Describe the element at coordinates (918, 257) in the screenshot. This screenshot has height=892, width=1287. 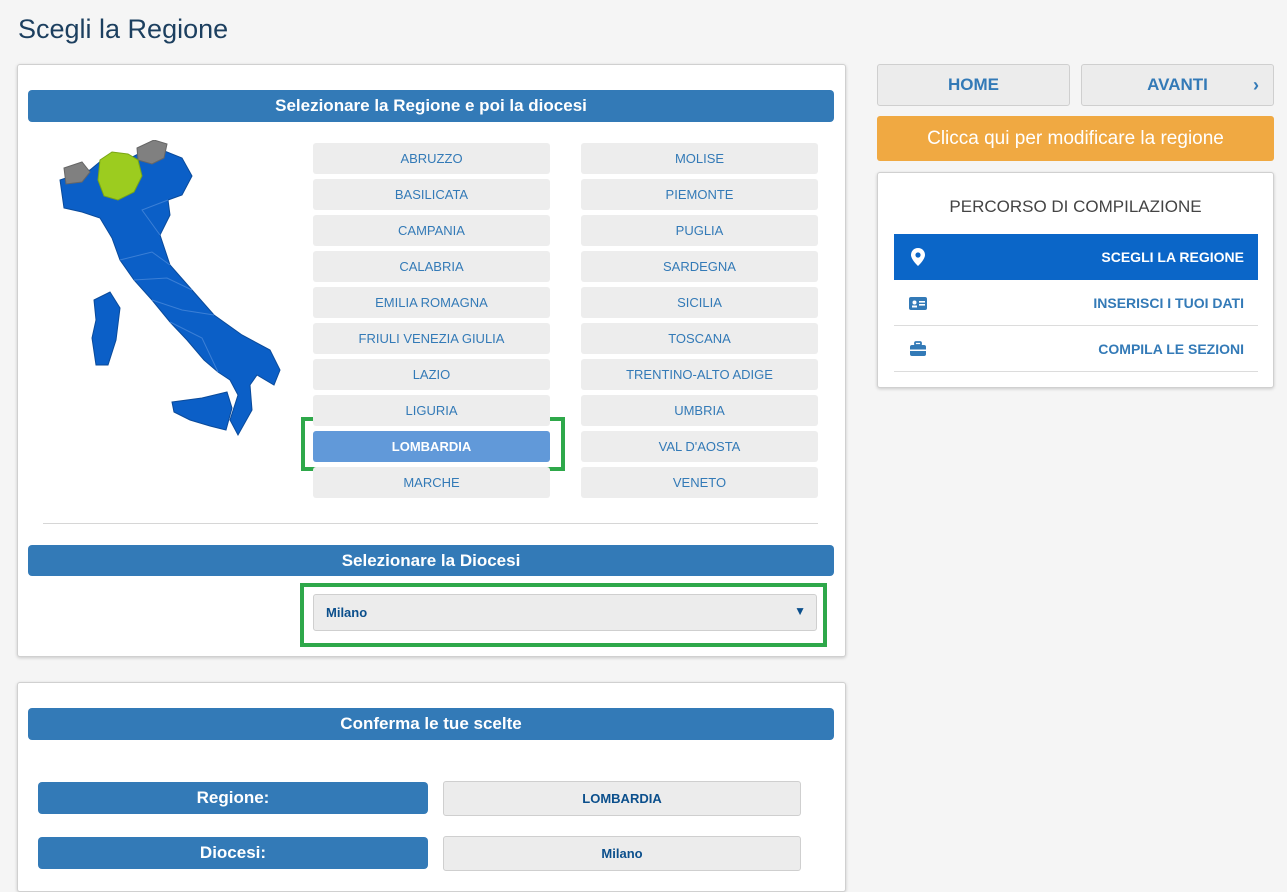
I see `map-marker-icon` at that location.